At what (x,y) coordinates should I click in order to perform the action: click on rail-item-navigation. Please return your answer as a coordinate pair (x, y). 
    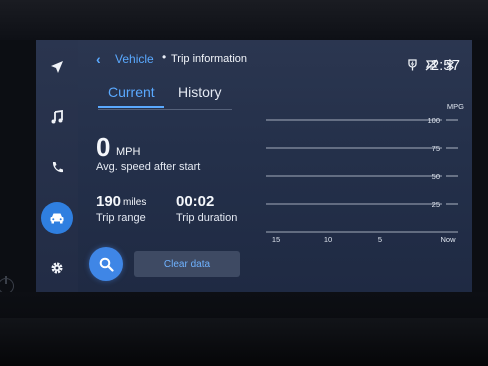
    Looking at the image, I should click on (57, 67).